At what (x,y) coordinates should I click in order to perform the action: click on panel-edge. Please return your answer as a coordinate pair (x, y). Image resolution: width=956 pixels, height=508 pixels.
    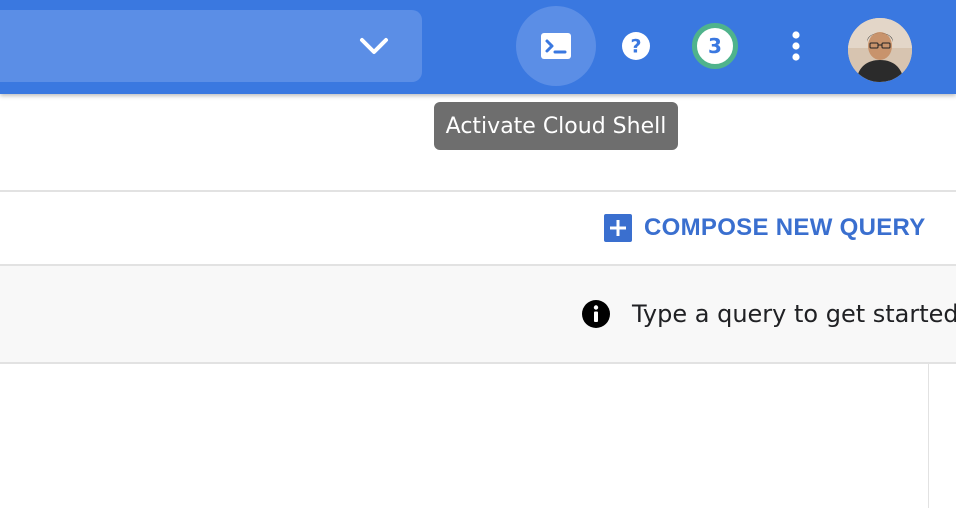
    Looking at the image, I should click on (928, 436).